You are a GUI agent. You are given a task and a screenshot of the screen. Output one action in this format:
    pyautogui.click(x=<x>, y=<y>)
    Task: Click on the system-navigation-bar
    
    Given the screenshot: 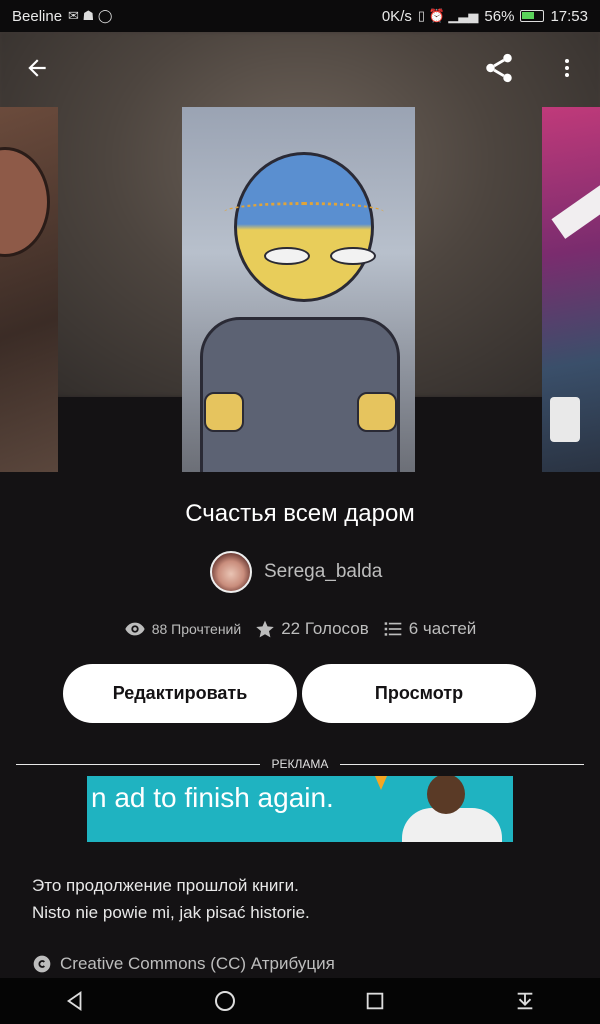 What is the action you would take?
    pyautogui.click(x=300, y=1001)
    